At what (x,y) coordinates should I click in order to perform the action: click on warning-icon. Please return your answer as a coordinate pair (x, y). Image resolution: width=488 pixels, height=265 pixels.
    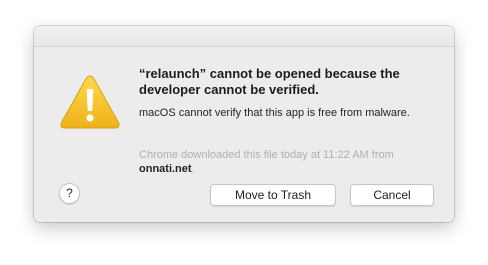
    Looking at the image, I should click on (90, 102).